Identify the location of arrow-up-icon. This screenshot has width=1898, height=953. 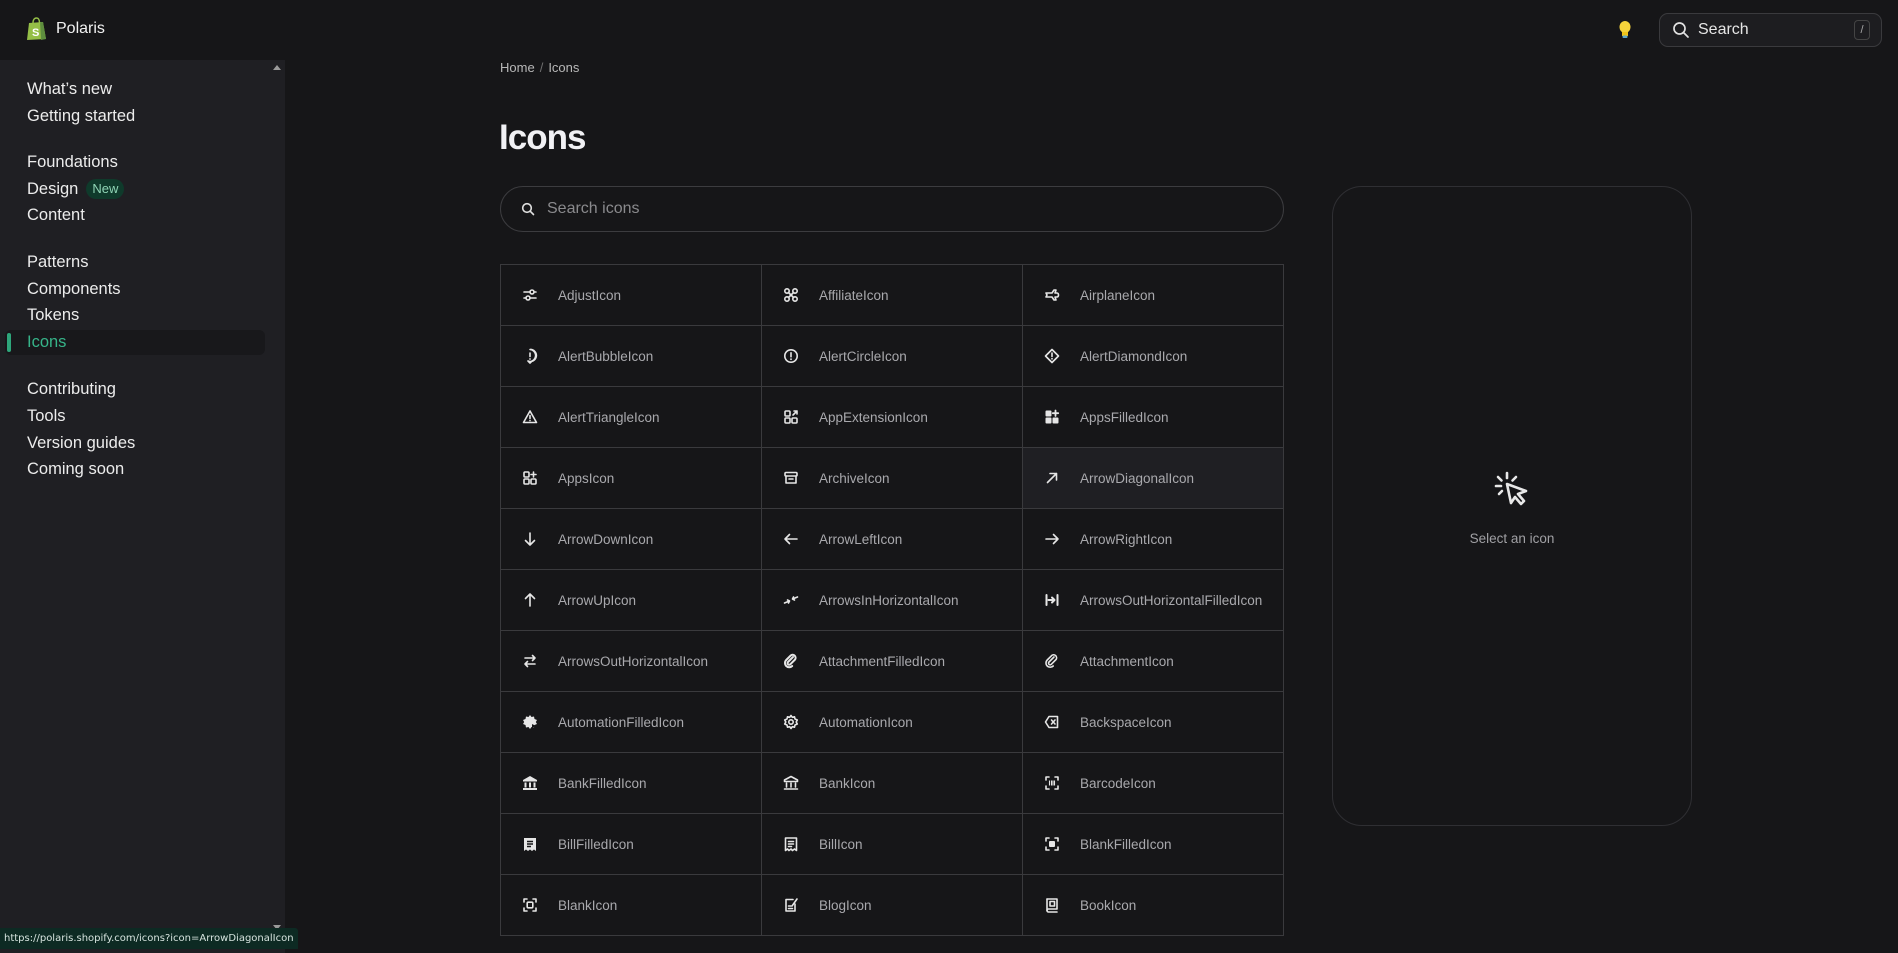
(530, 600).